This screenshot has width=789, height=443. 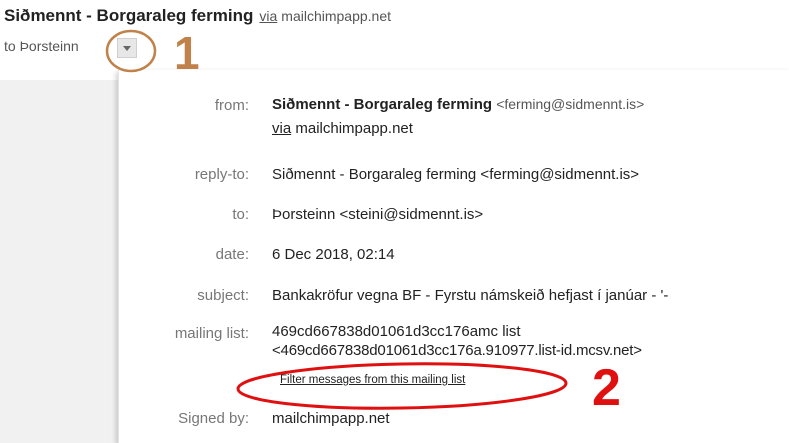 What do you see at coordinates (223, 295) in the screenshot?
I see `subject-label: subject:` at bounding box center [223, 295].